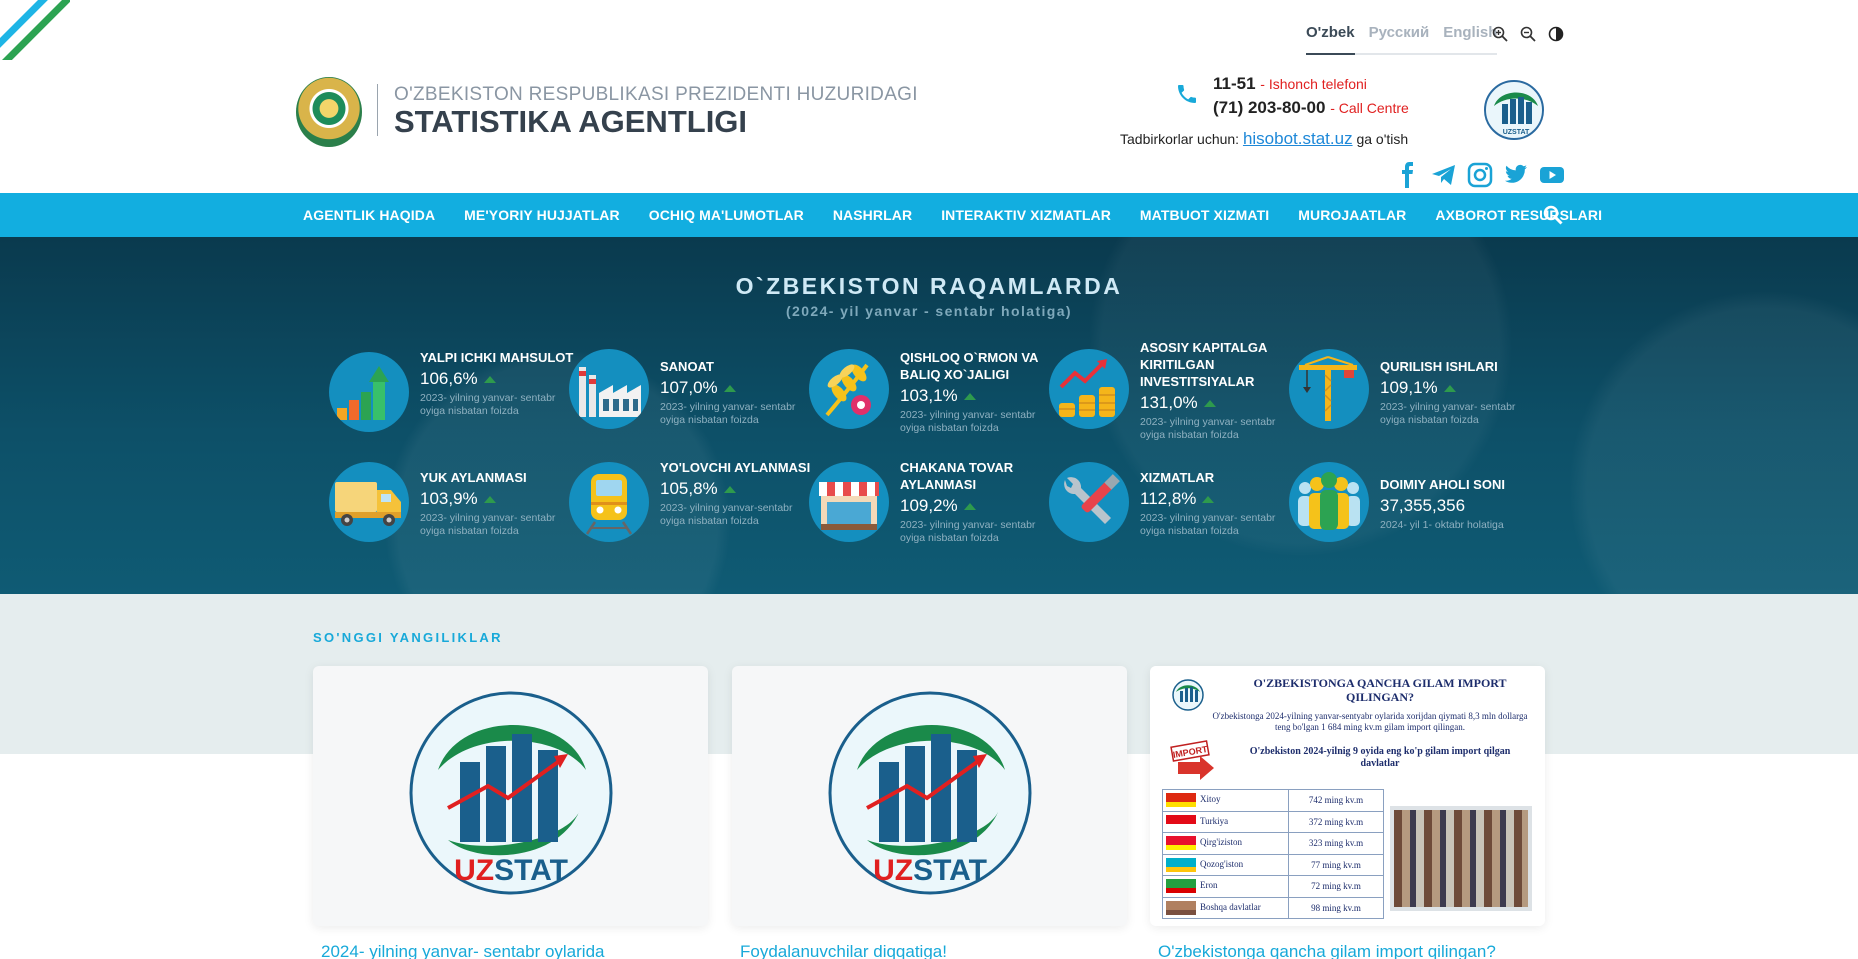  I want to click on stat-value: 109,1%, so click(1460, 388).